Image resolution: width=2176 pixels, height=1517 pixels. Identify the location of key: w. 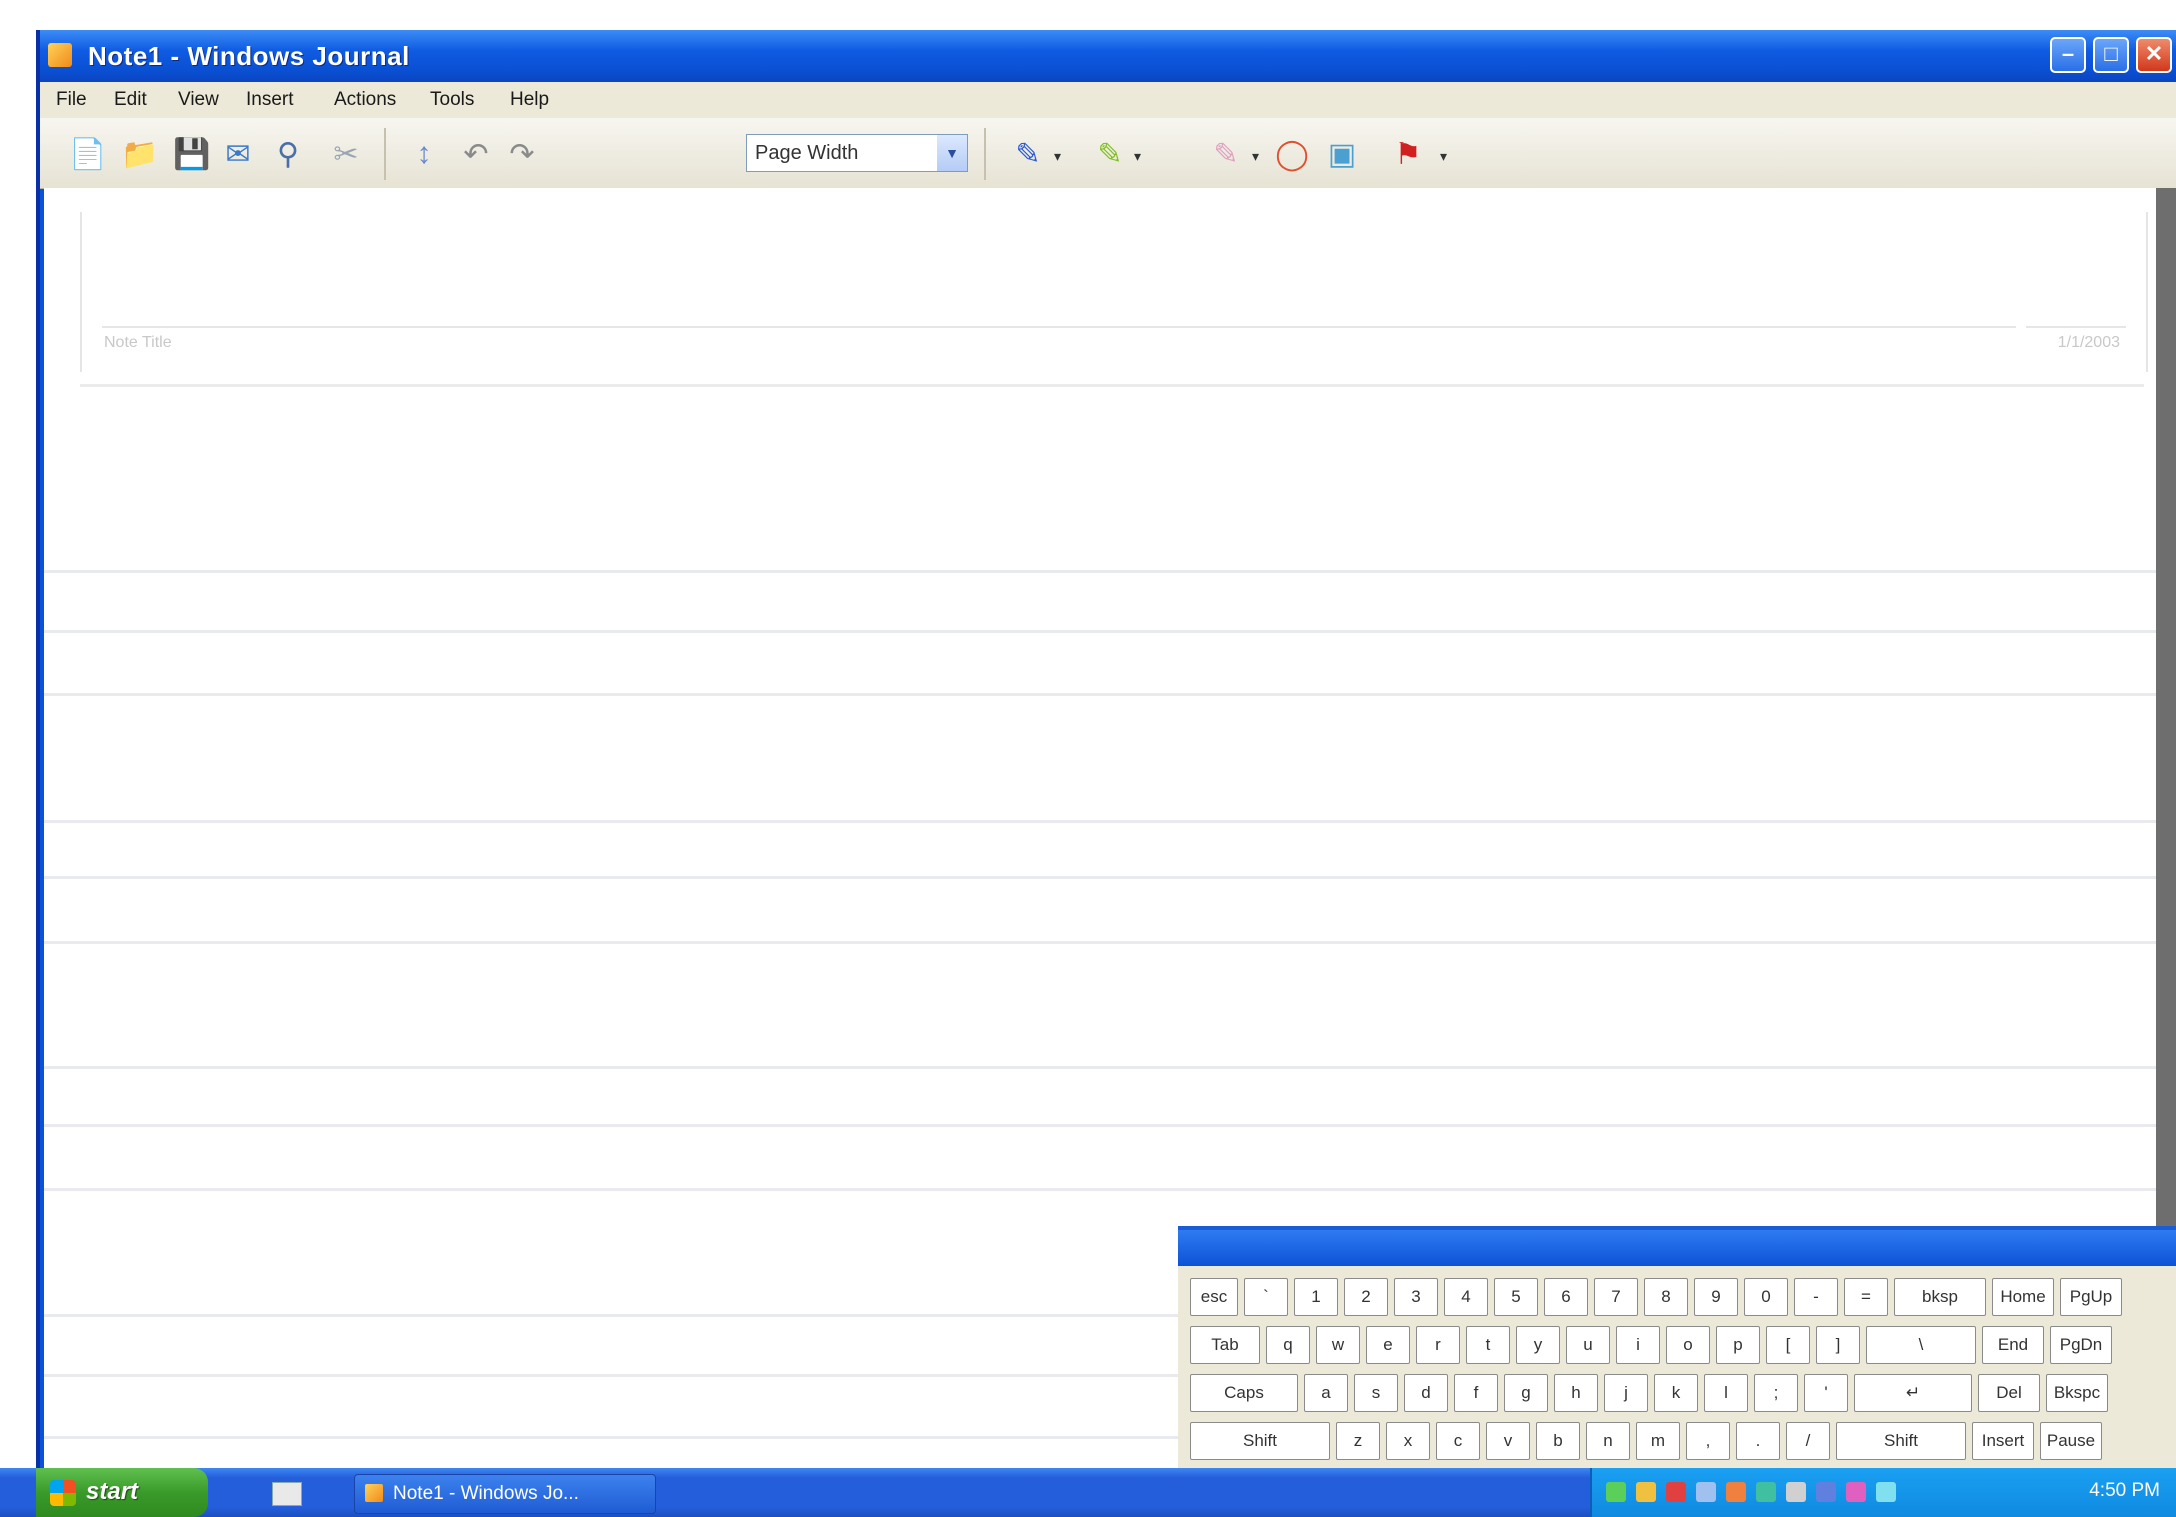
(1338, 1345).